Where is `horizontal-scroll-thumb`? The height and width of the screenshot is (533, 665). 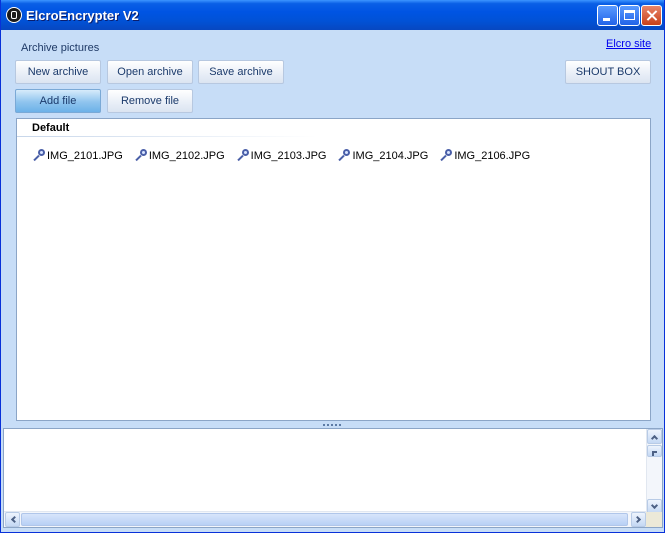
horizontal-scroll-thumb is located at coordinates (324, 519).